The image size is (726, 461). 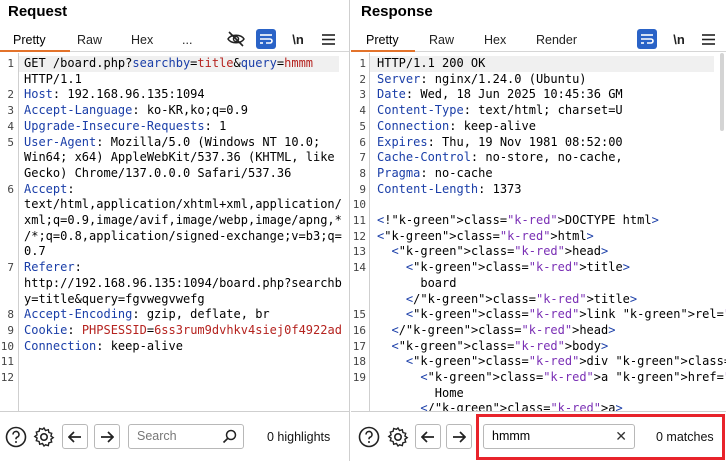 I want to click on code-line: <"k-green">class="k-red">body>, so click(x=551, y=347).